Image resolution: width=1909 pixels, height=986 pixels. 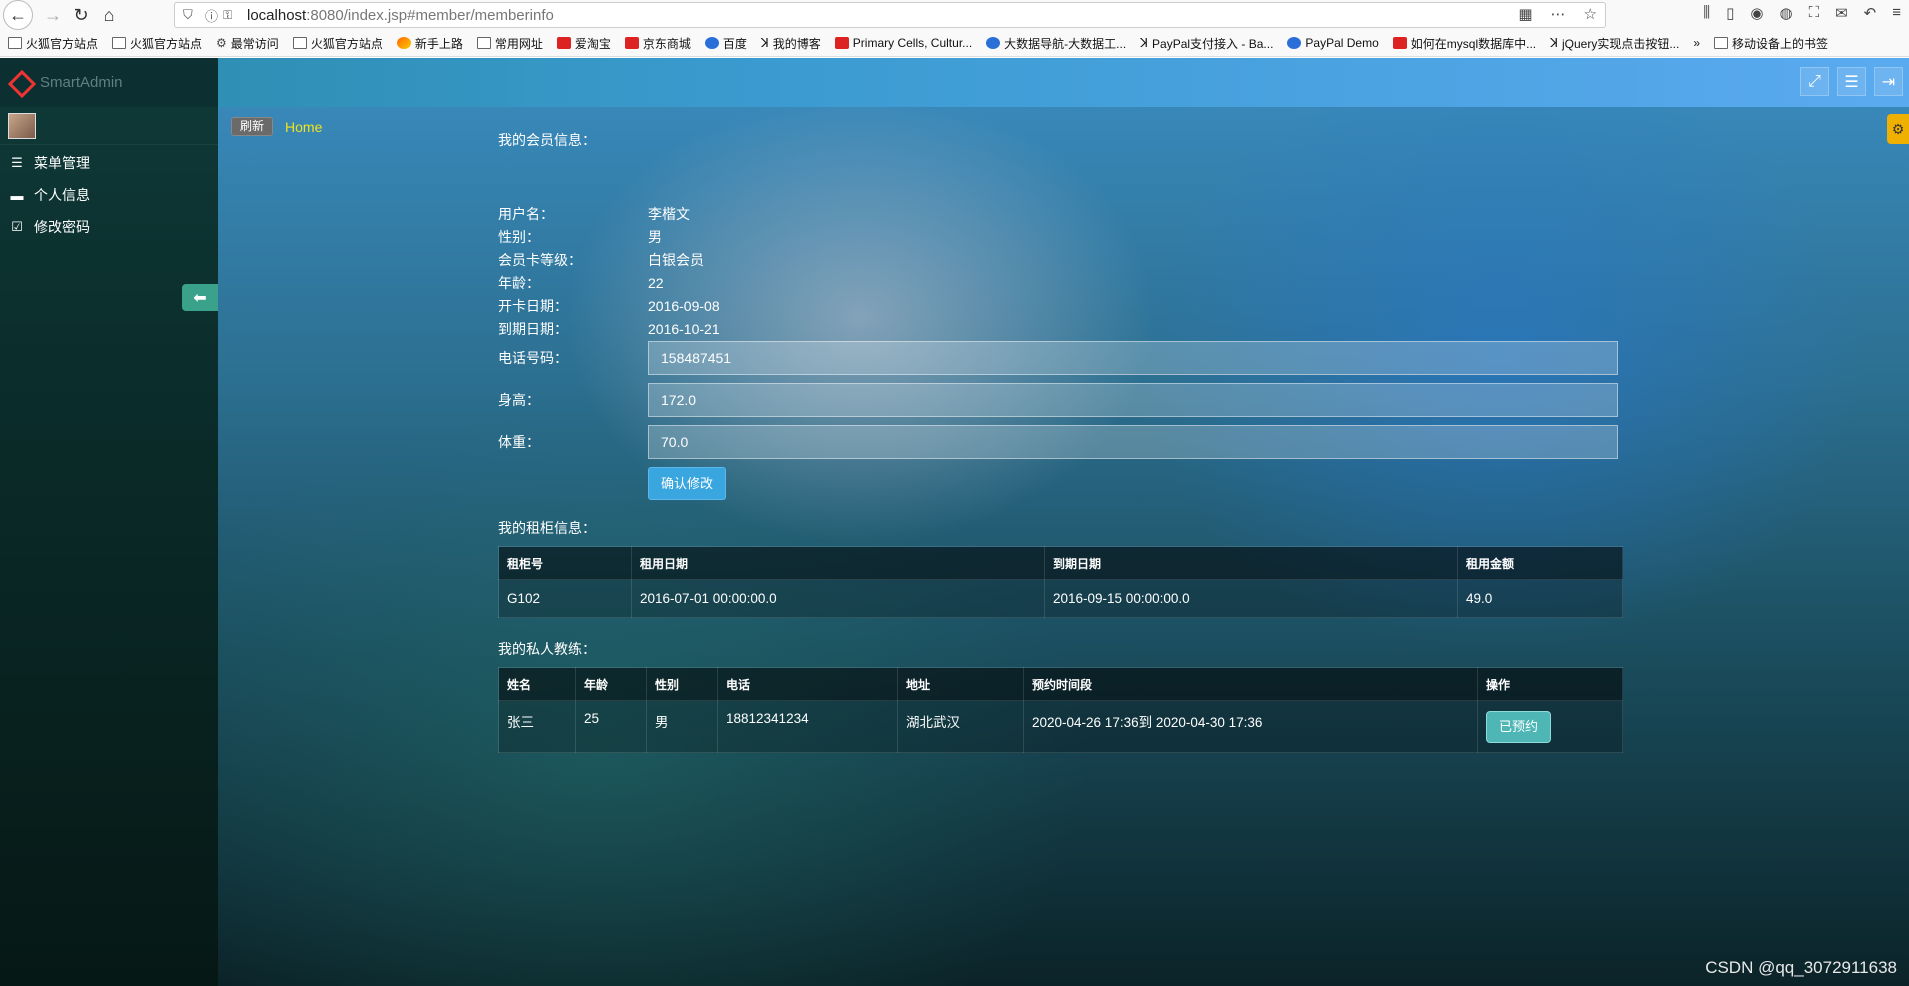 I want to click on info-row-username: 用户名： 李楷文, so click(x=594, y=213).